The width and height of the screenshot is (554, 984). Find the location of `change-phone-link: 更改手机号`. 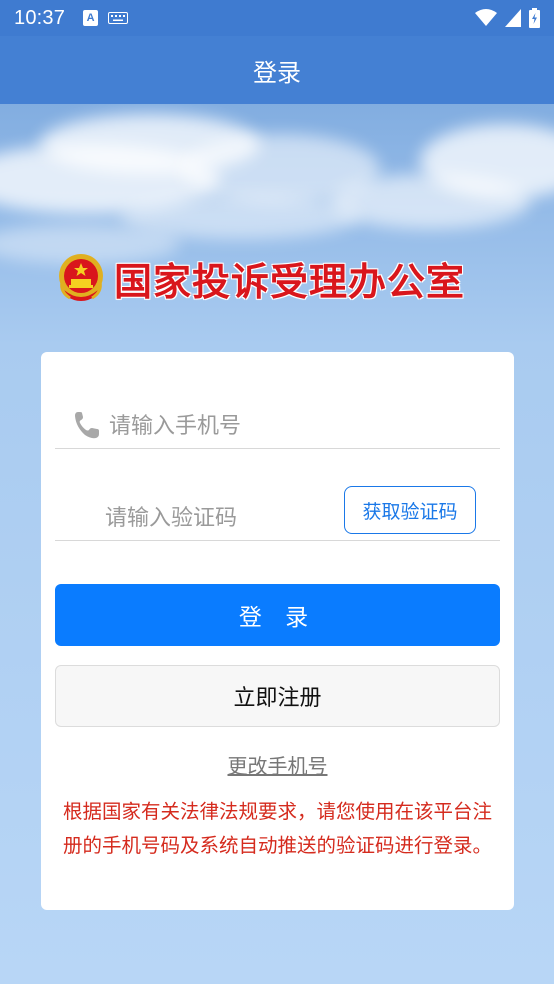

change-phone-link: 更改手机号 is located at coordinates (277, 764).